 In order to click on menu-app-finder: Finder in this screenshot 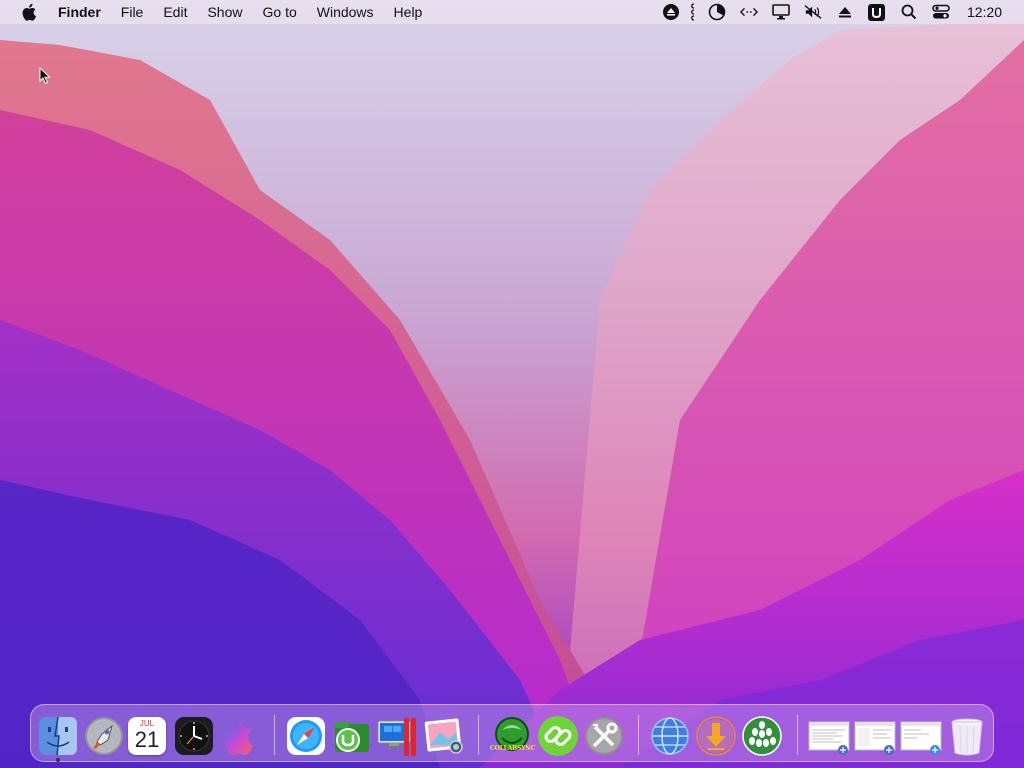, I will do `click(79, 12)`.